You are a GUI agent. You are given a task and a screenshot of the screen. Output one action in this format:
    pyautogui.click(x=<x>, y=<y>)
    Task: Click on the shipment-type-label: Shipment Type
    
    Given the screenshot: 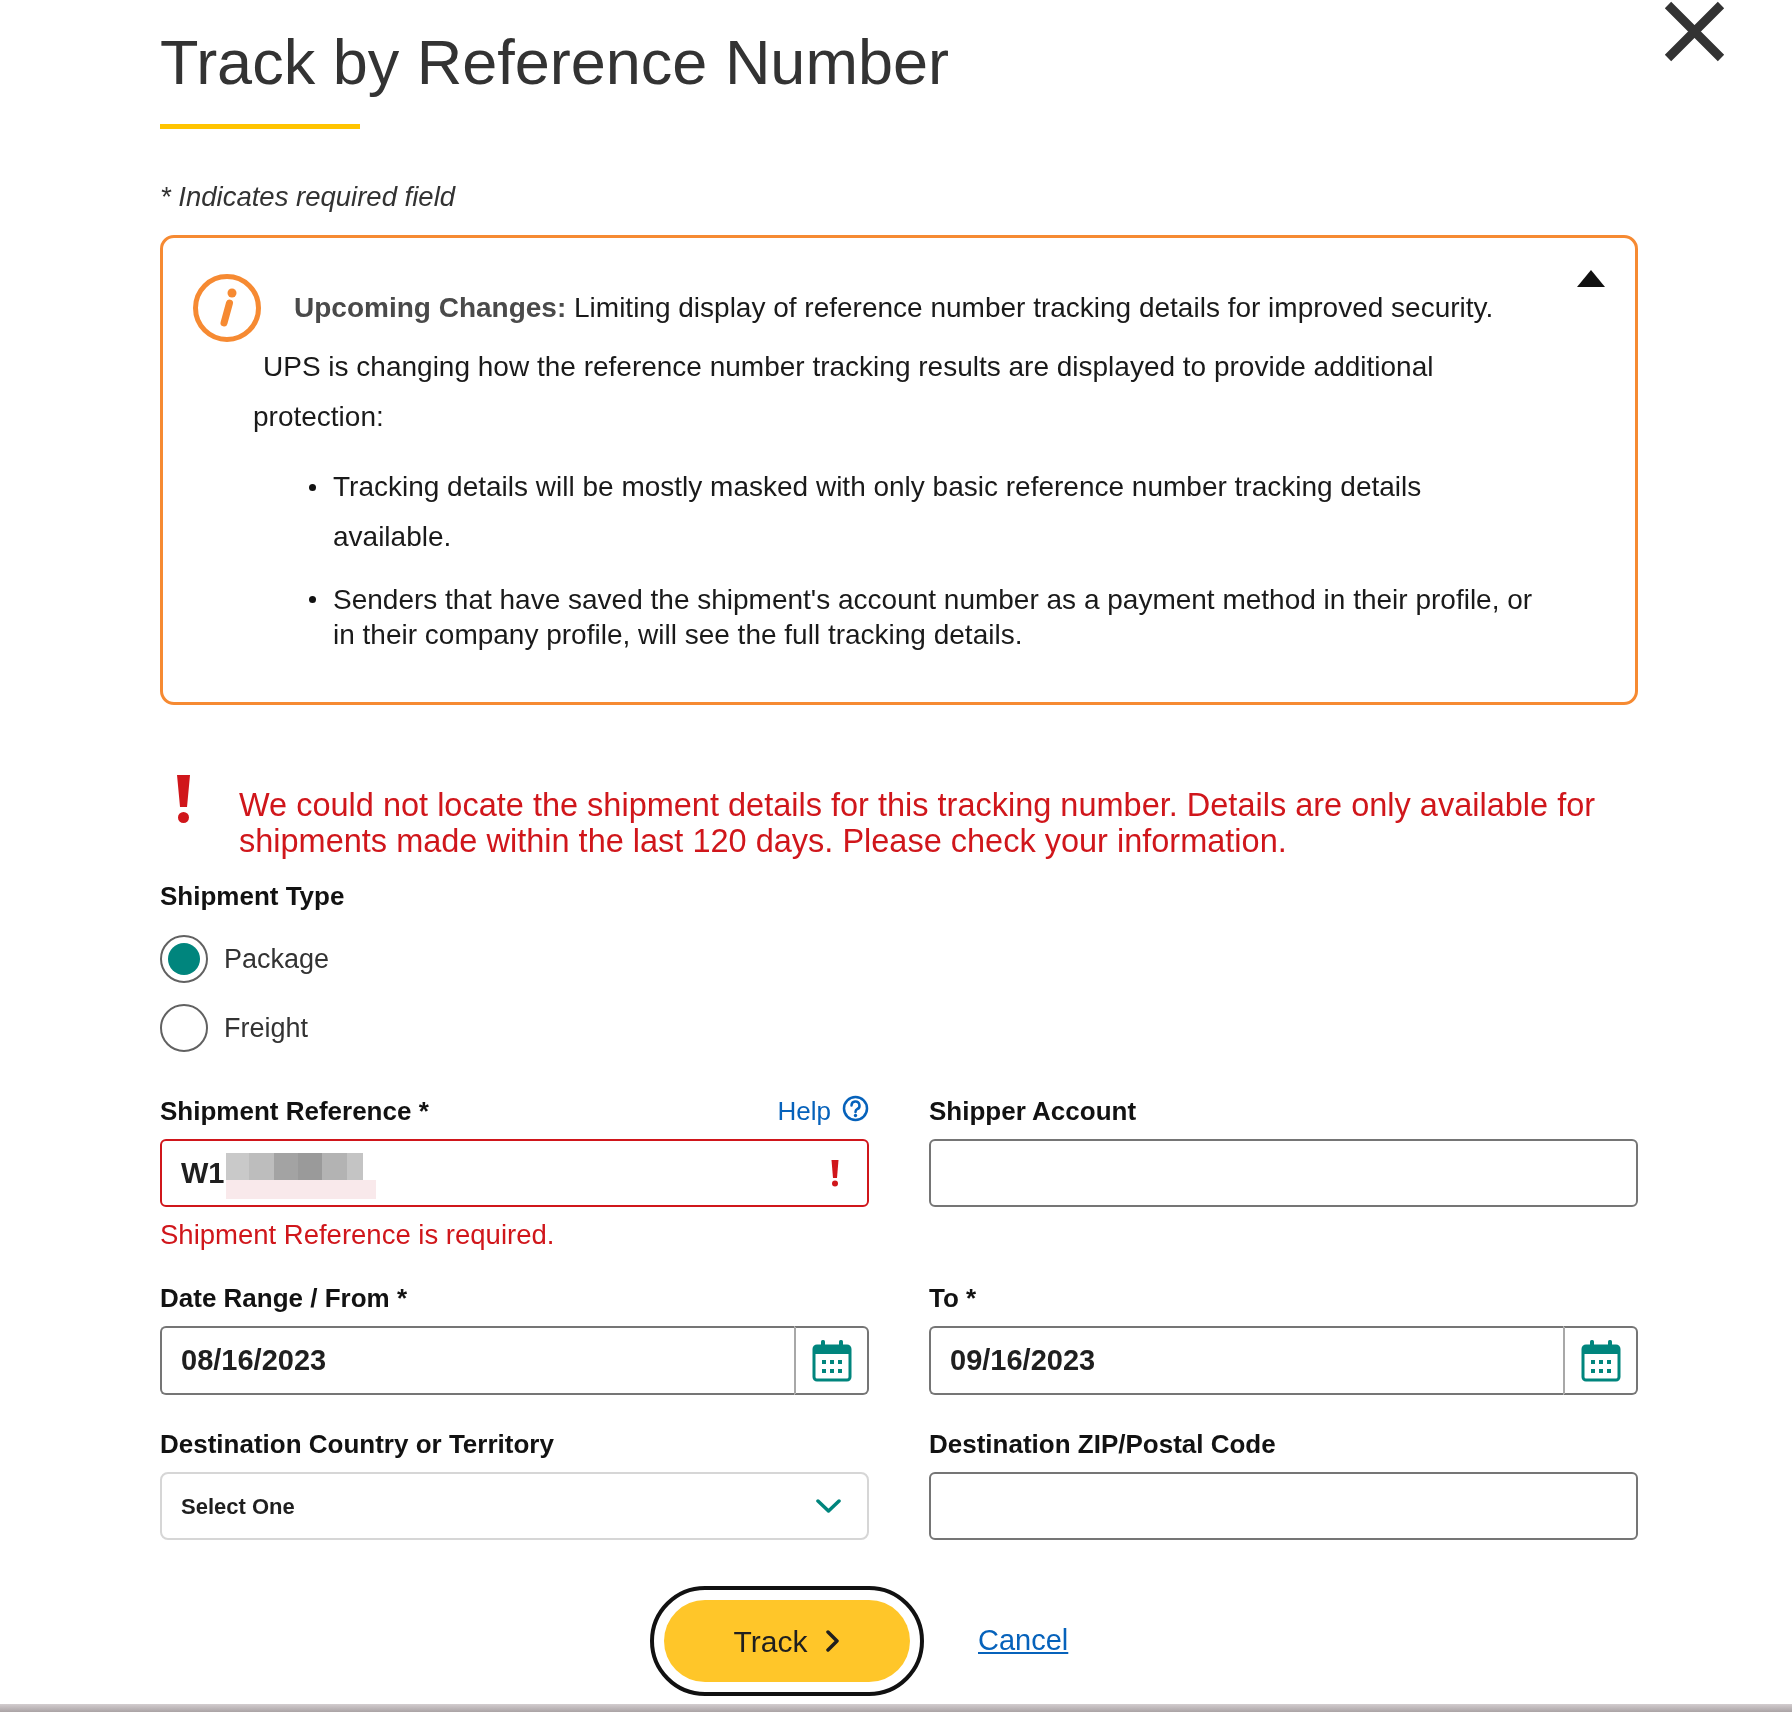 What is the action you would take?
    pyautogui.click(x=253, y=896)
    